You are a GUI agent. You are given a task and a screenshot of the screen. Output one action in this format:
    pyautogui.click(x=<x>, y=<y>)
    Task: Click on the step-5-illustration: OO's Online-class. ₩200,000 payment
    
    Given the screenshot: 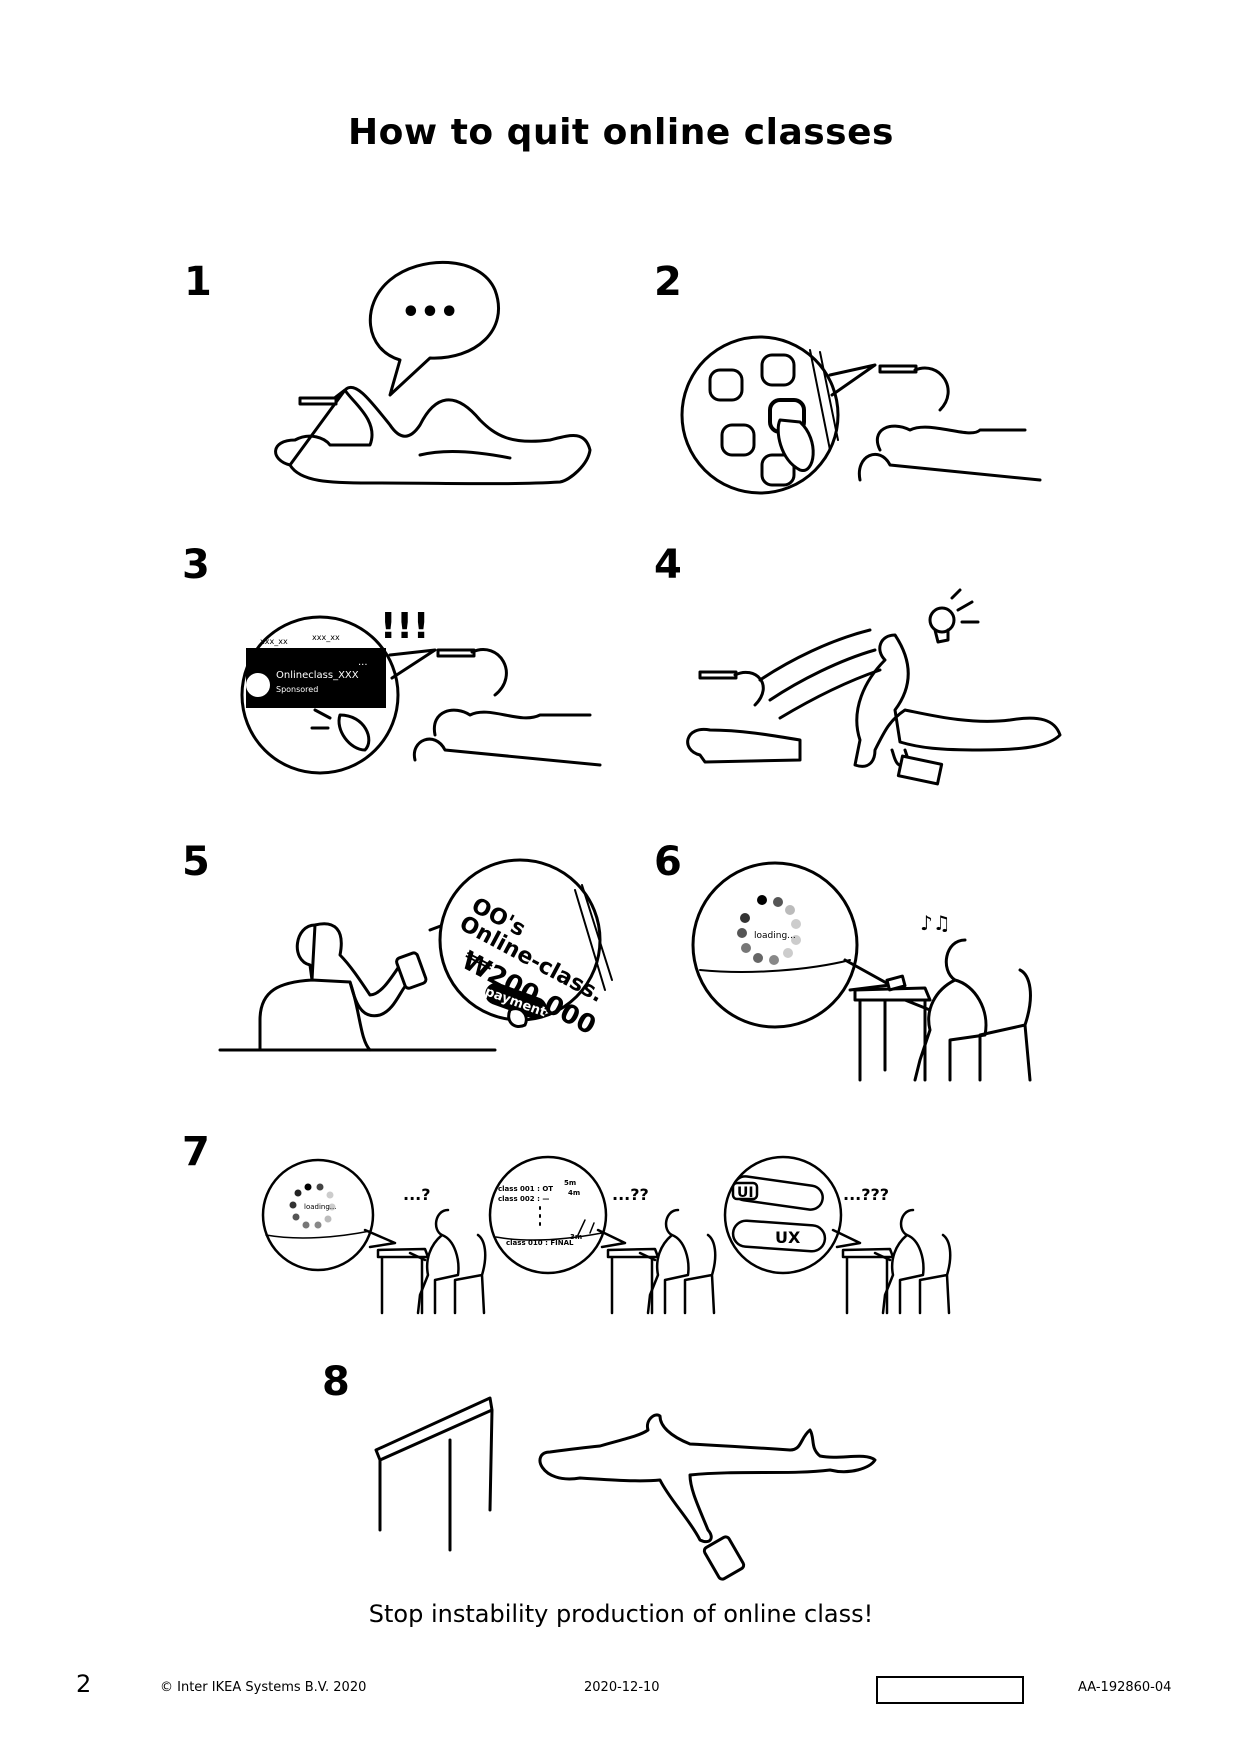 What is the action you would take?
    pyautogui.click(x=419, y=964)
    